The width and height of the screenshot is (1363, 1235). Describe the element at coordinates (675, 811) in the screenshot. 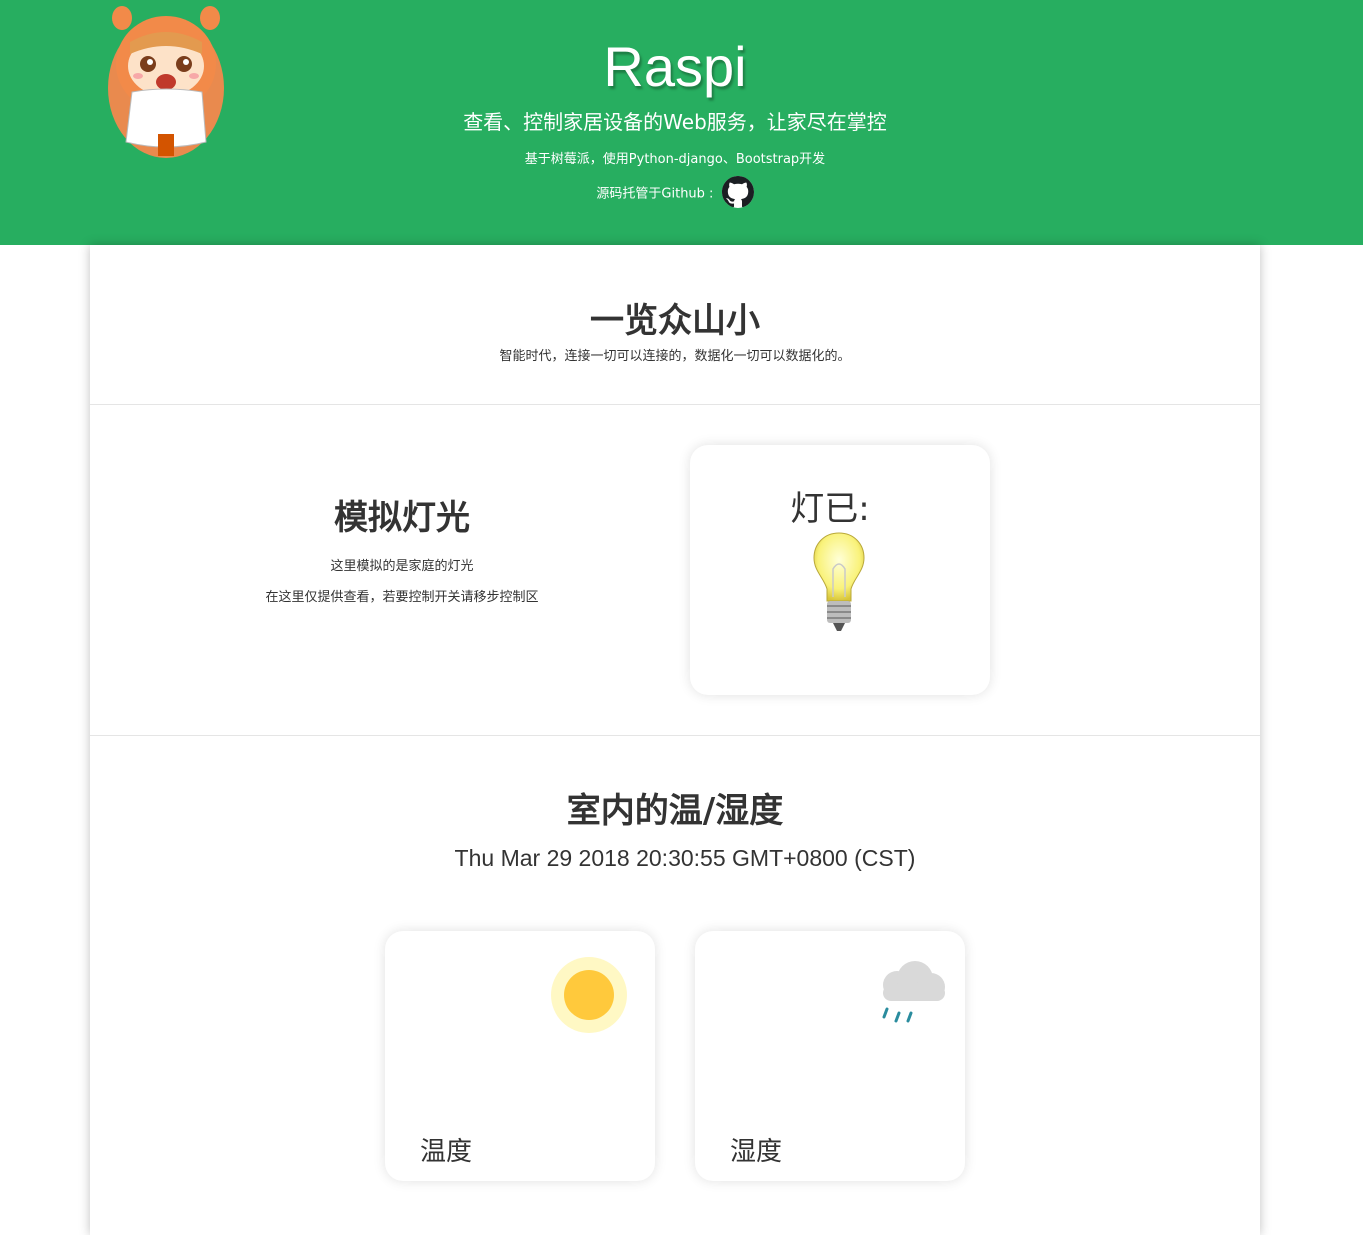

I see `climate-title: 室内的温/湿度` at that location.